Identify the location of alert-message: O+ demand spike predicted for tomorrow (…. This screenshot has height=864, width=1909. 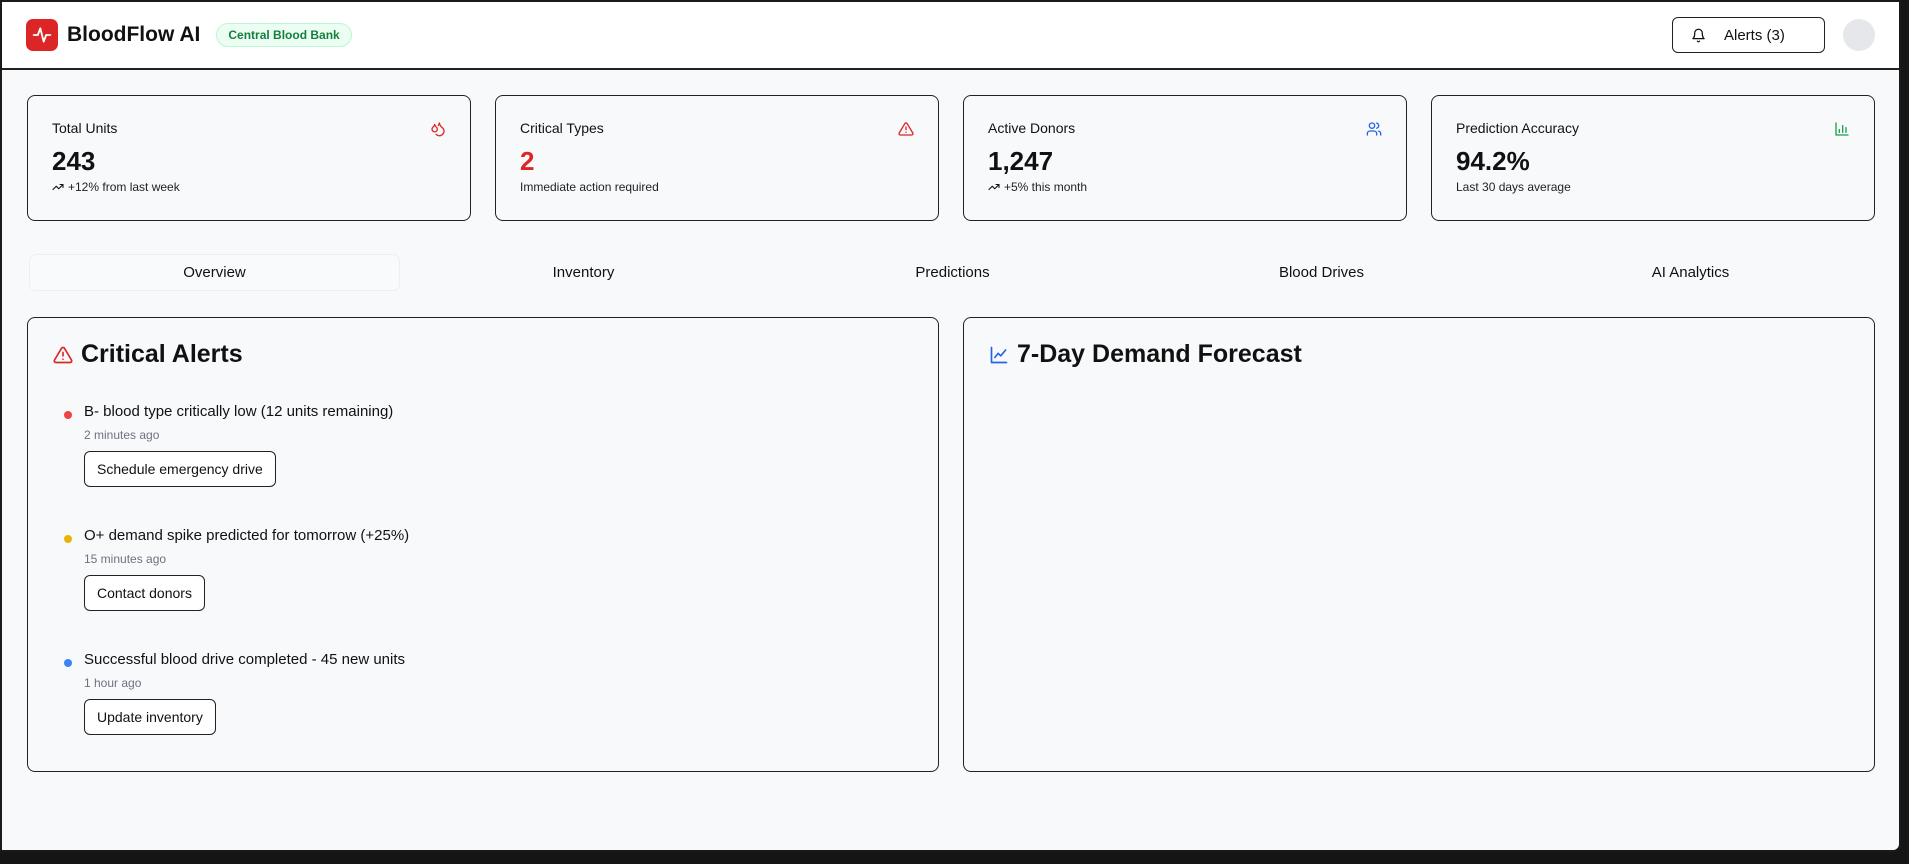
(247, 535).